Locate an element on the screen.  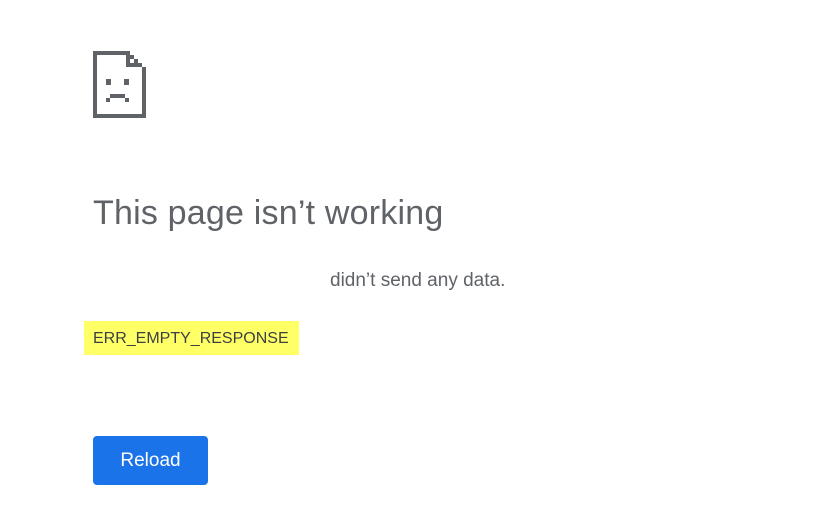
reload-button: Reload is located at coordinates (150, 460).